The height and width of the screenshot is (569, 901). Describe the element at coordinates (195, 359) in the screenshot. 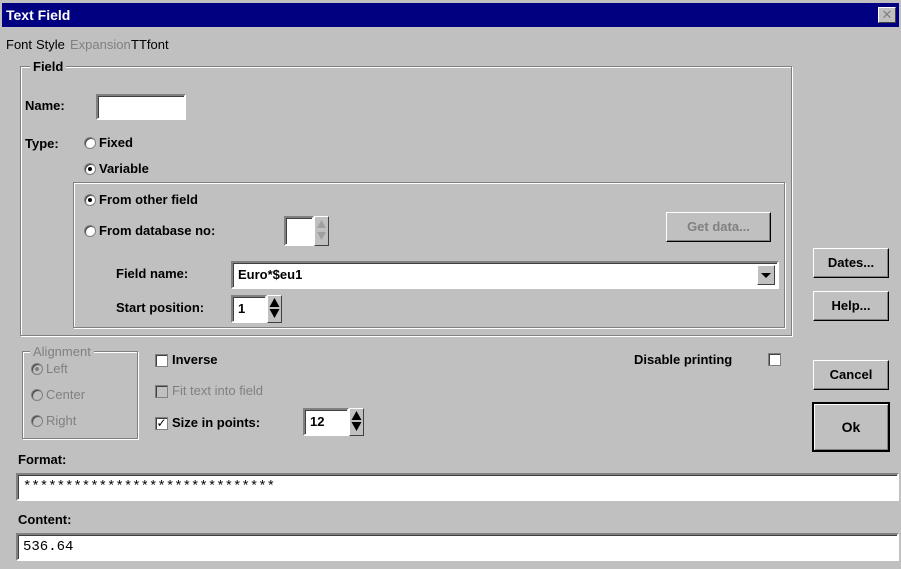

I see `inverse-label: Inverse` at that location.